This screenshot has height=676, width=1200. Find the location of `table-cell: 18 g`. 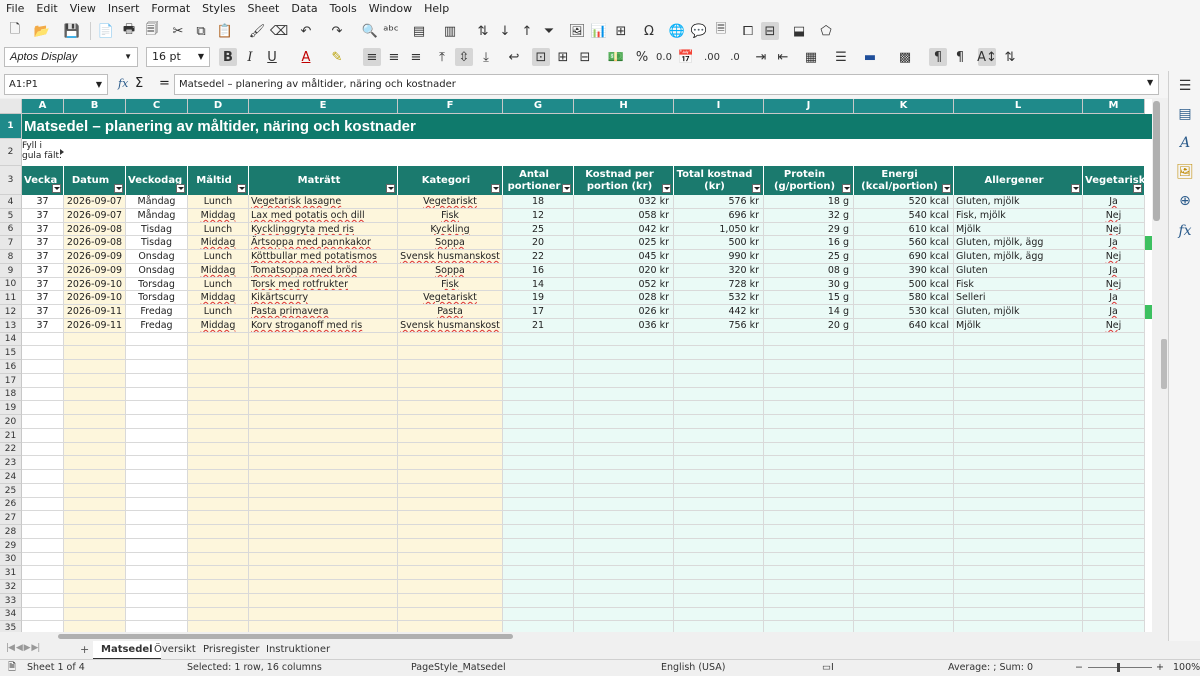

table-cell: 18 g is located at coordinates (809, 202).